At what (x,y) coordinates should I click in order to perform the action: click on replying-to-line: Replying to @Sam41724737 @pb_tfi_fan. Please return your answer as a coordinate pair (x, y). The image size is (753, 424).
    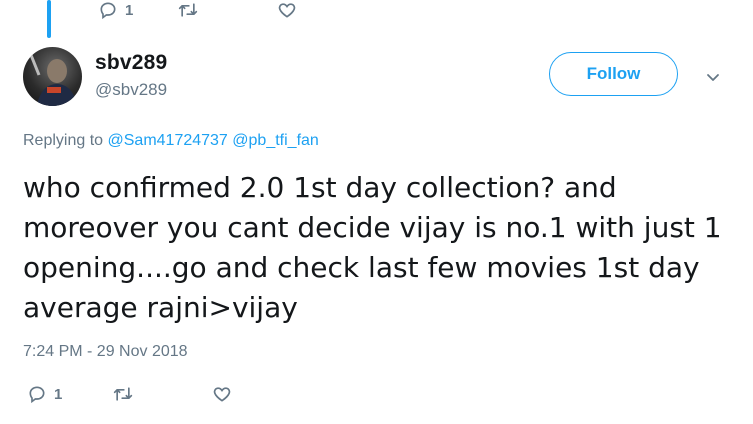
    Looking at the image, I should click on (171, 141).